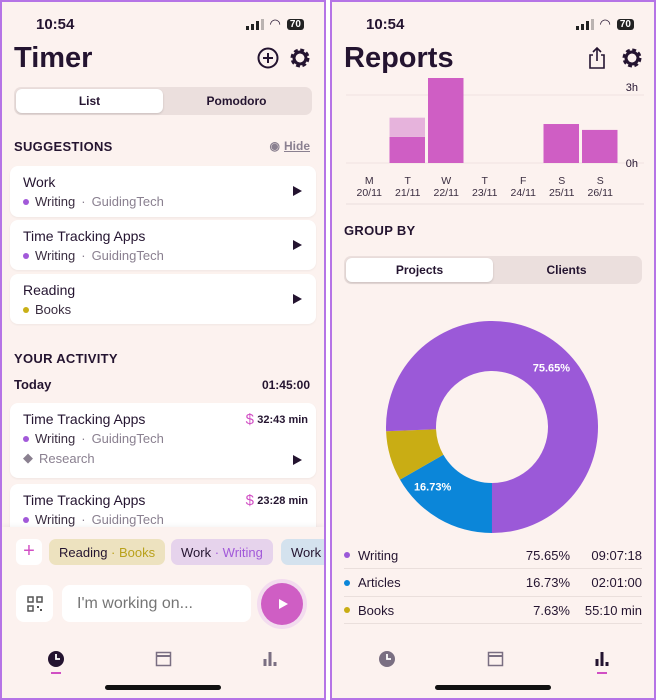 This screenshot has width=656, height=700. Describe the element at coordinates (84, 236) in the screenshot. I see `suggestion-title: Time Tracking Apps` at that location.